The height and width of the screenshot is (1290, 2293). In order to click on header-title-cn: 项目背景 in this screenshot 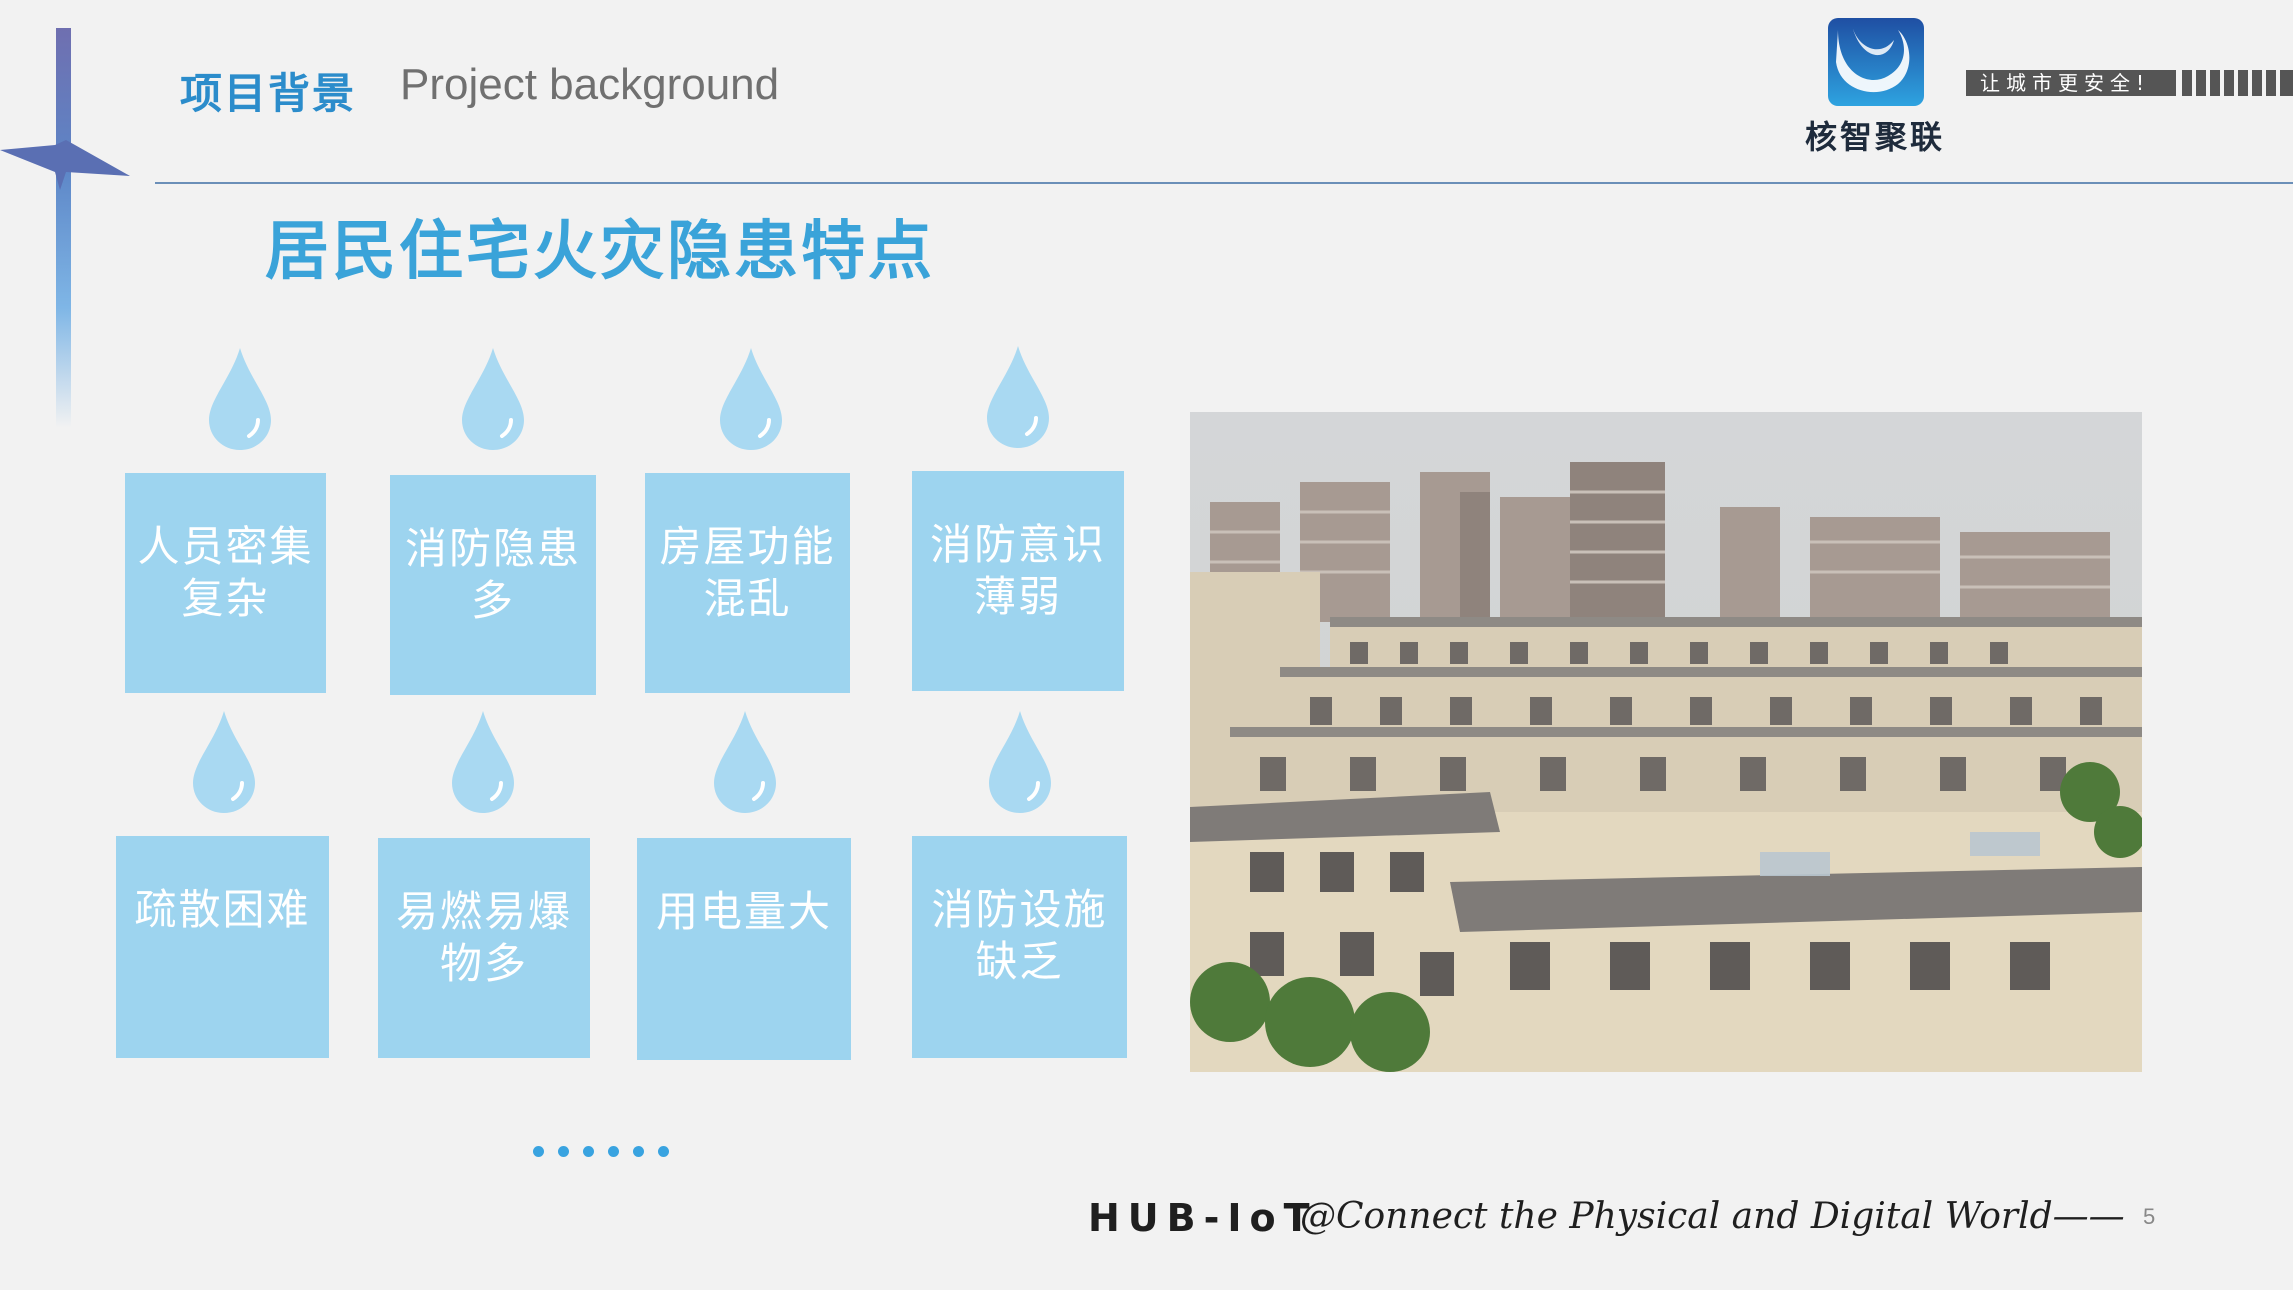, I will do `click(268, 93)`.